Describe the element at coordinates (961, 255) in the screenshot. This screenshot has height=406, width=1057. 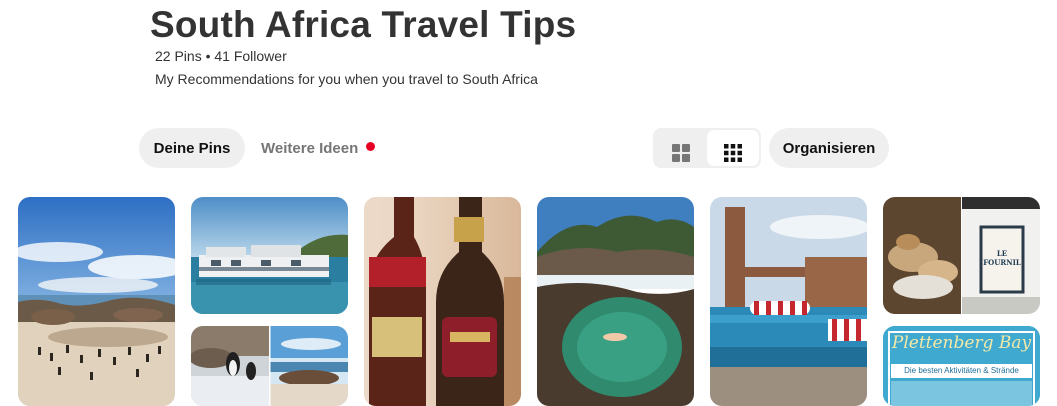
I see `pin-bakery-cafe: LE FOURNIL` at that location.